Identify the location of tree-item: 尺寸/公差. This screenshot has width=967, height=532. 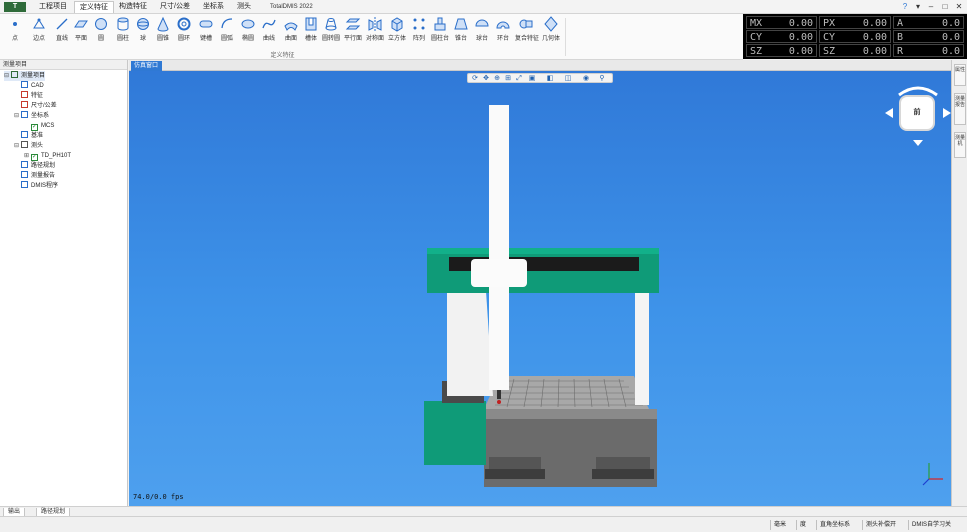
(35, 106).